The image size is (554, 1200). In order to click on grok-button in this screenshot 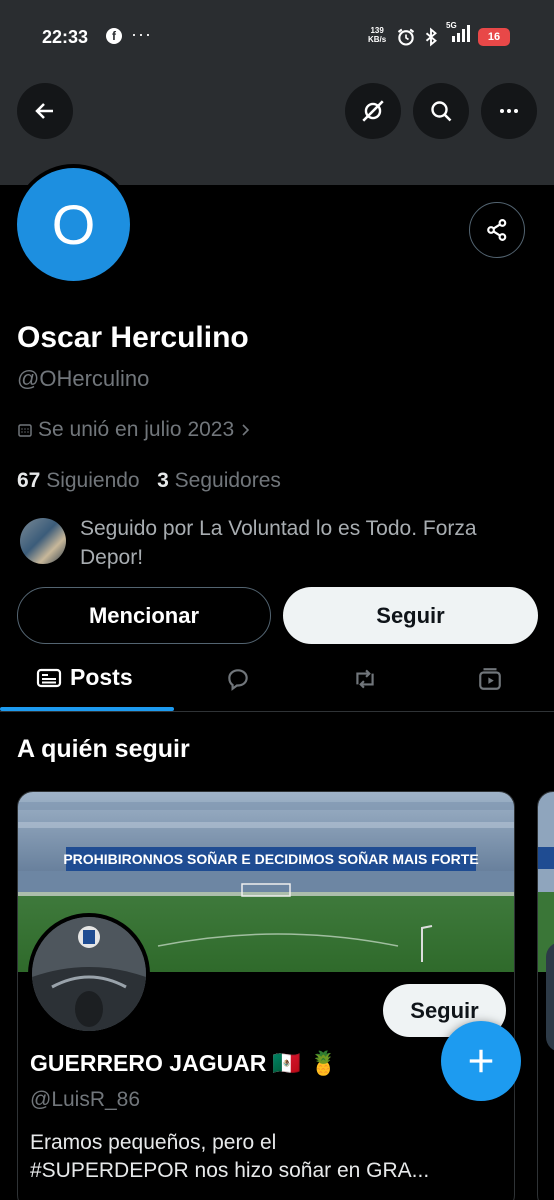, I will do `click(373, 111)`.